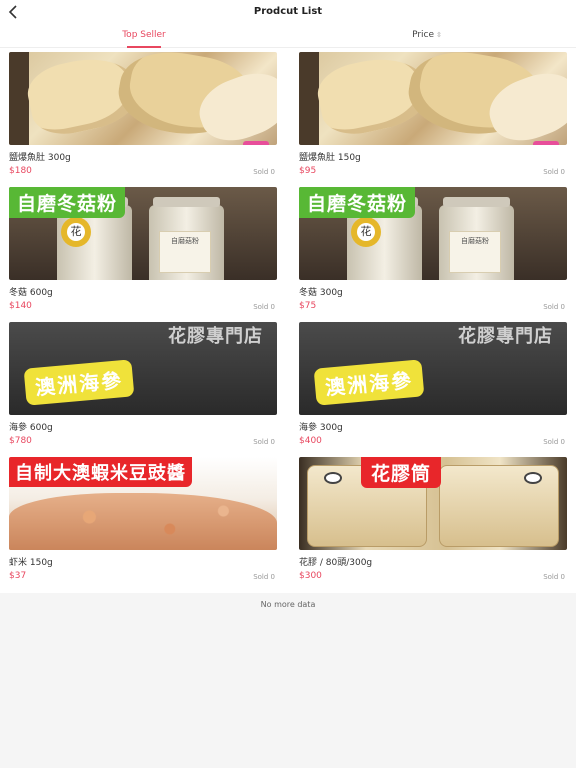  I want to click on product-price: $300, so click(310, 576).